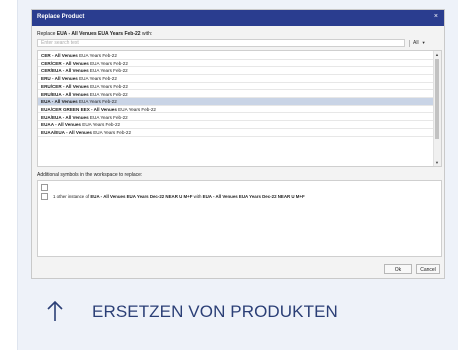 The image size is (458, 350). I want to click on card-edge-divider, so click(17, 175).